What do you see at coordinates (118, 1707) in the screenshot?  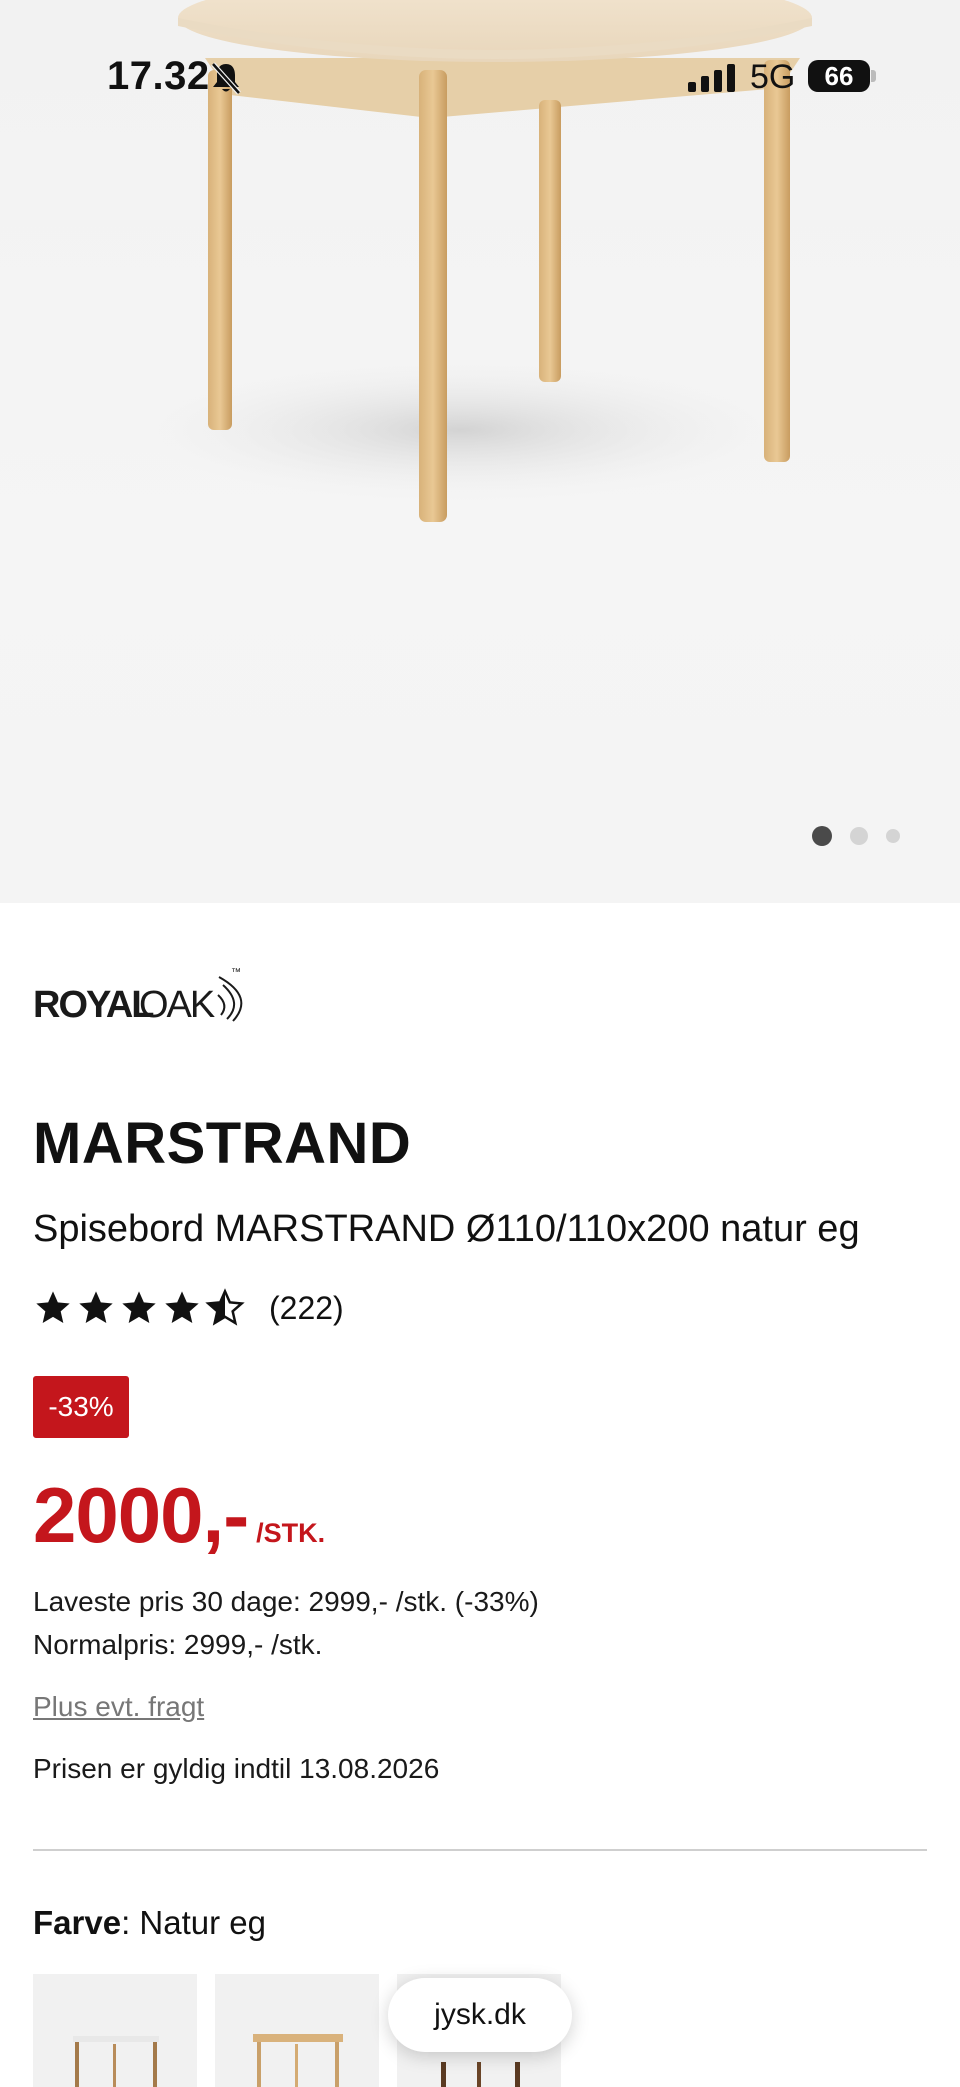 I see `freight-link: Plus evt. fragt` at bounding box center [118, 1707].